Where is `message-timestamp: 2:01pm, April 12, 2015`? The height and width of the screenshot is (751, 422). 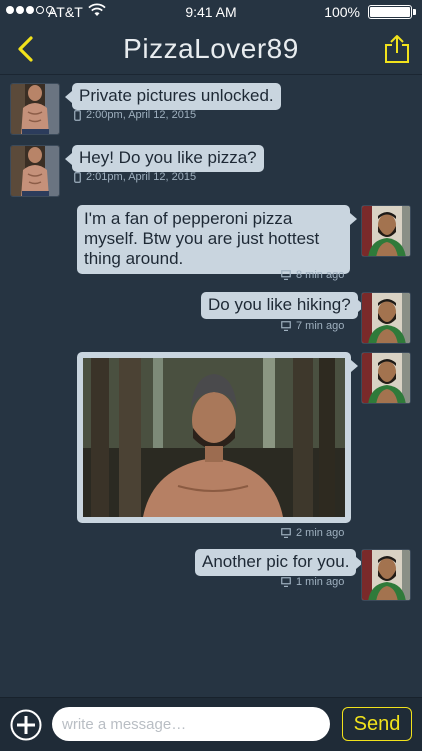
message-timestamp: 2:01pm, April 12, 2015 is located at coordinates (141, 177).